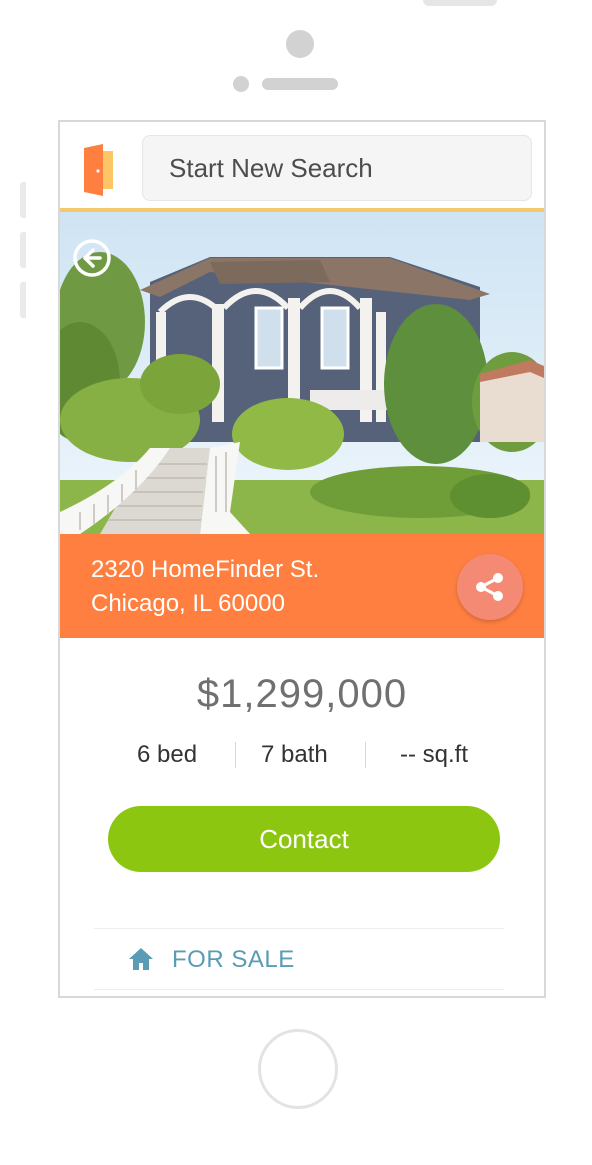 This screenshot has width=592, height=1165. Describe the element at coordinates (460, 3) in the screenshot. I see `phone-top-button` at that location.